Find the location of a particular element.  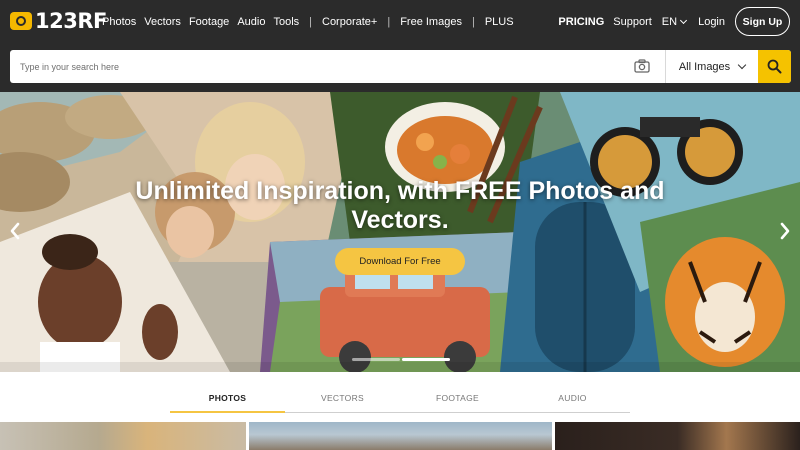

tab-vectors: VECTORS is located at coordinates (342, 397).